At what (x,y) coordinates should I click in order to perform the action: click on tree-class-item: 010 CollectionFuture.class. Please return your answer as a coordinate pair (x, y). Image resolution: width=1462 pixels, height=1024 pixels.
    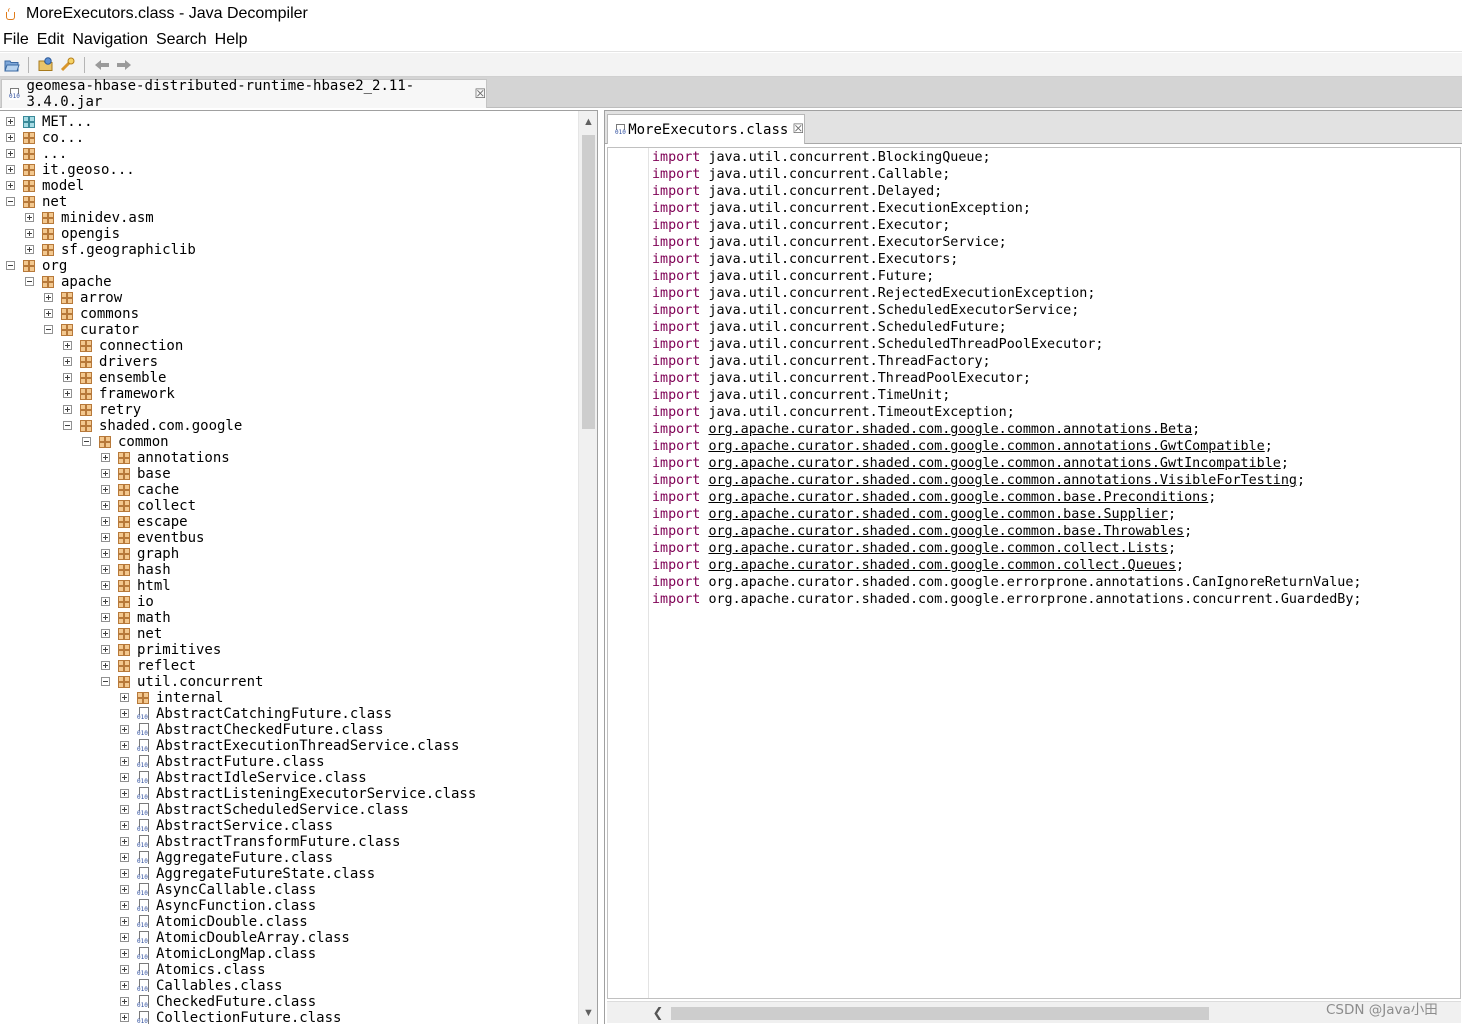
    Looking at the image, I should click on (289, 1017).